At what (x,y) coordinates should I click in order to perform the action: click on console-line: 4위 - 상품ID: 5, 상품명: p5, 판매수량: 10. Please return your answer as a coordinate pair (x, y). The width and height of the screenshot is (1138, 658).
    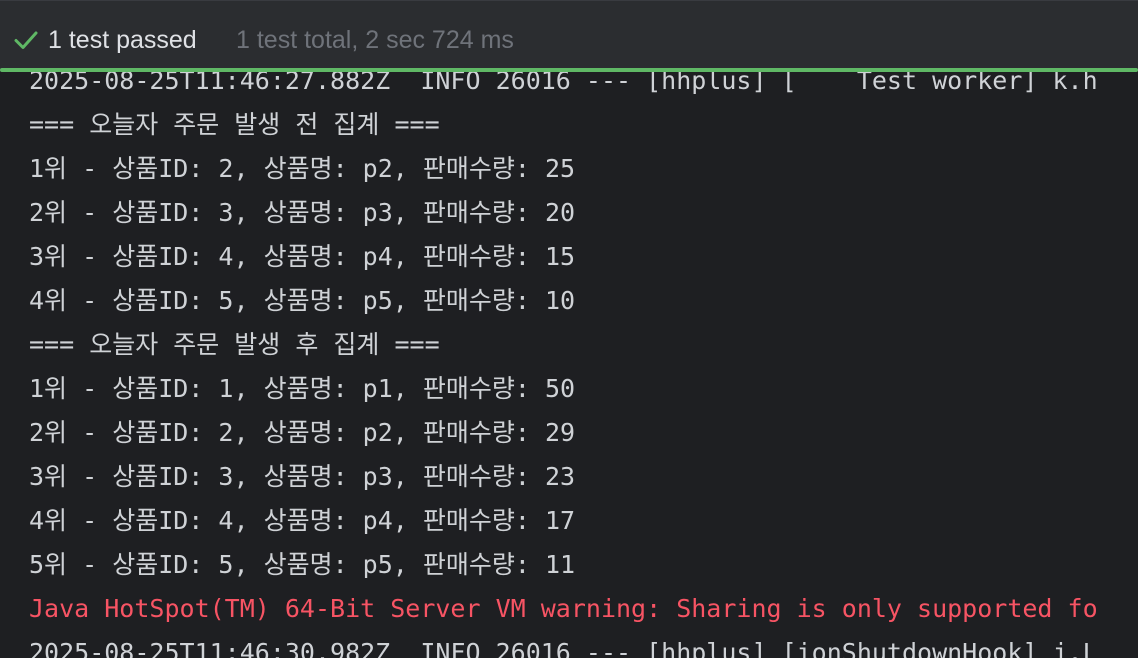
    Looking at the image, I should click on (302, 300).